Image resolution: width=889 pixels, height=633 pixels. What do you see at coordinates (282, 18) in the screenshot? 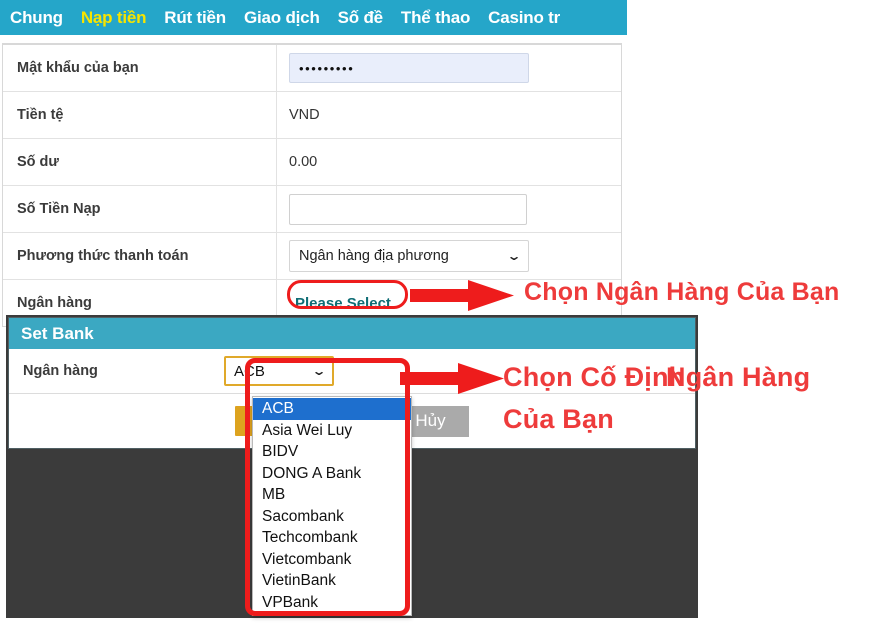
I see `nav-item-giao-dich: Giao dịch` at bounding box center [282, 18].